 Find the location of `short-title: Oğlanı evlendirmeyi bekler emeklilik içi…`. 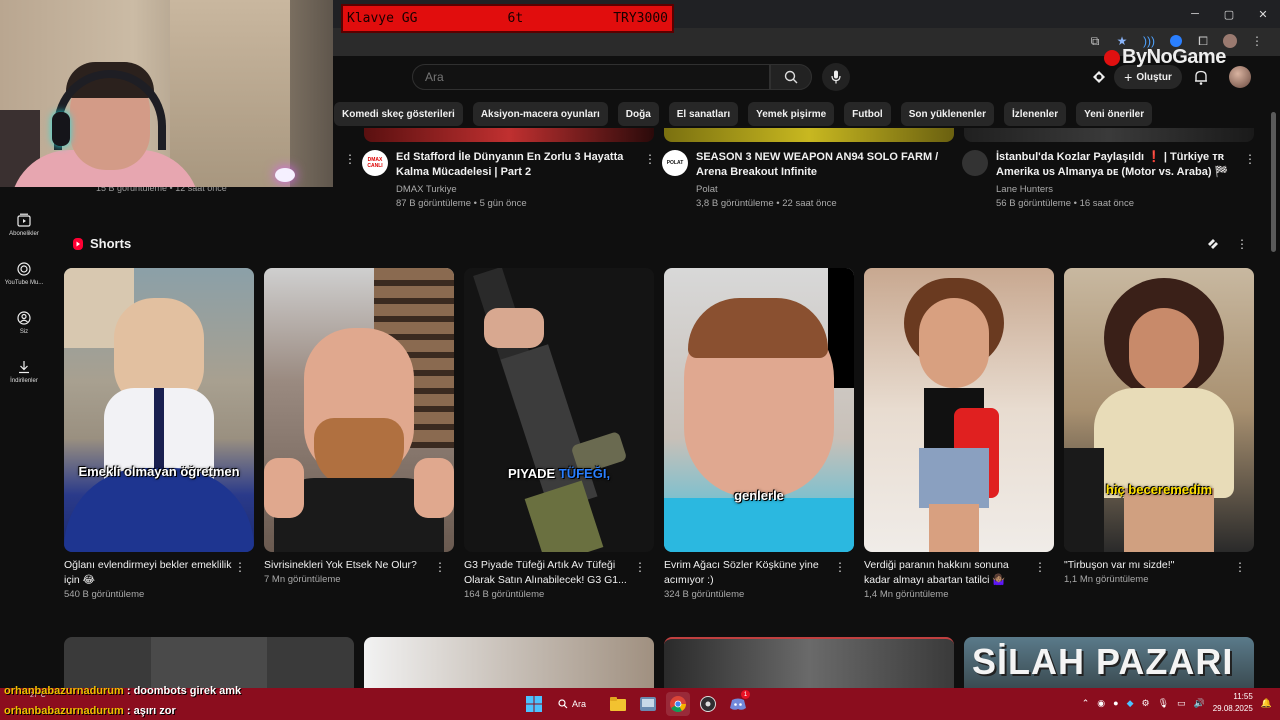

short-title: Oğlanı evlendirmeyi bekler emeklilik içi… is located at coordinates (149, 573).